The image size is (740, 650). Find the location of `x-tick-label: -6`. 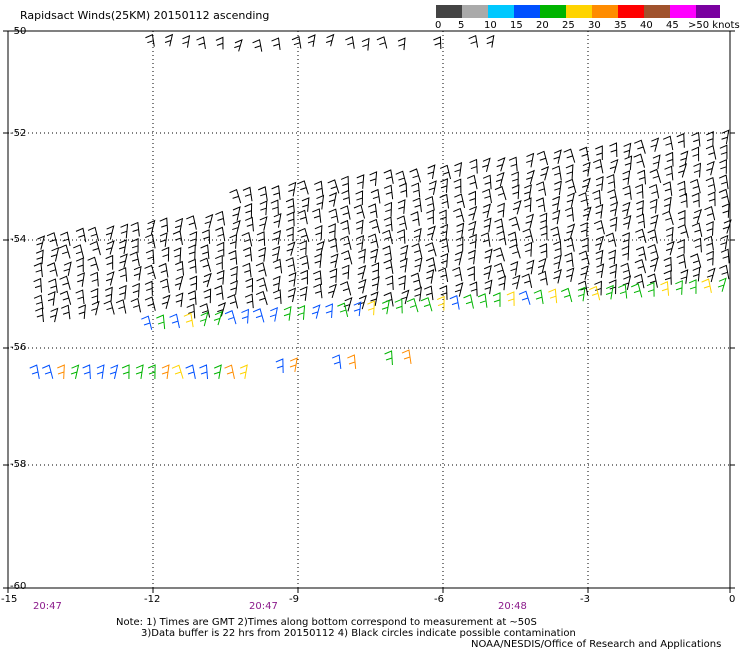

x-tick-label: -6 is located at coordinates (439, 599).